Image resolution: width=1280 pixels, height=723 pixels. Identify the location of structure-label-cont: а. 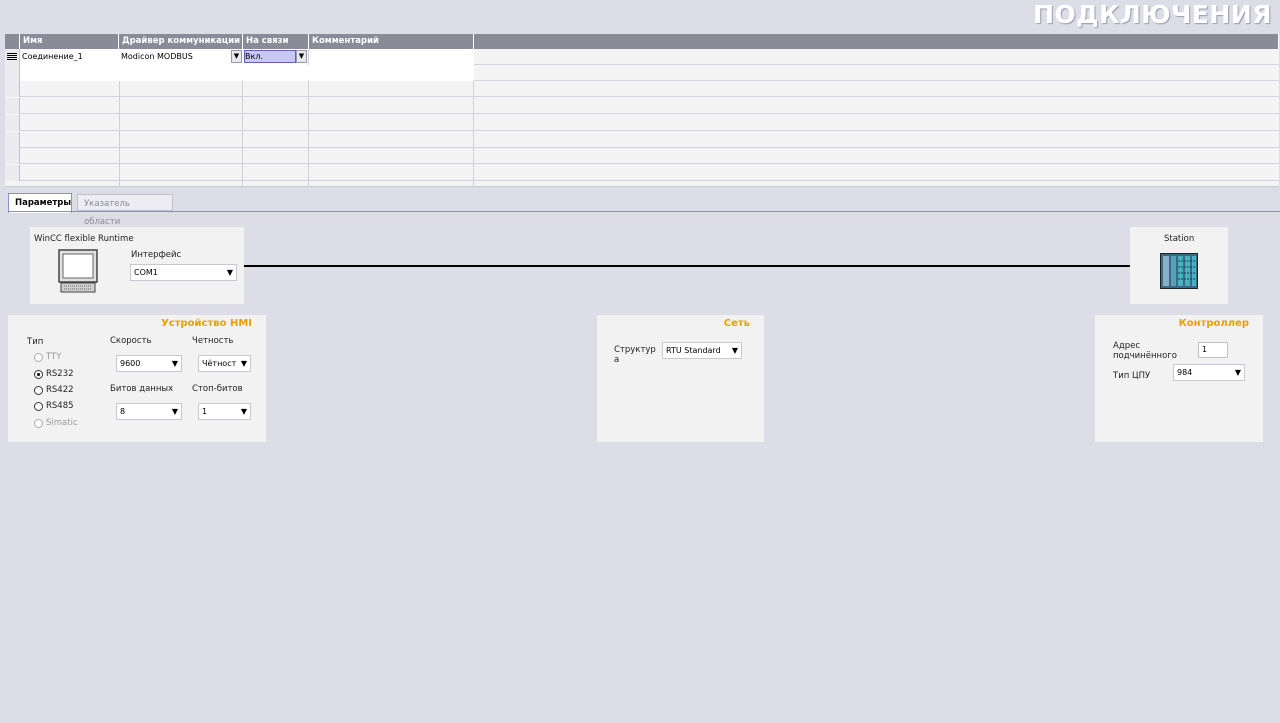
(617, 360).